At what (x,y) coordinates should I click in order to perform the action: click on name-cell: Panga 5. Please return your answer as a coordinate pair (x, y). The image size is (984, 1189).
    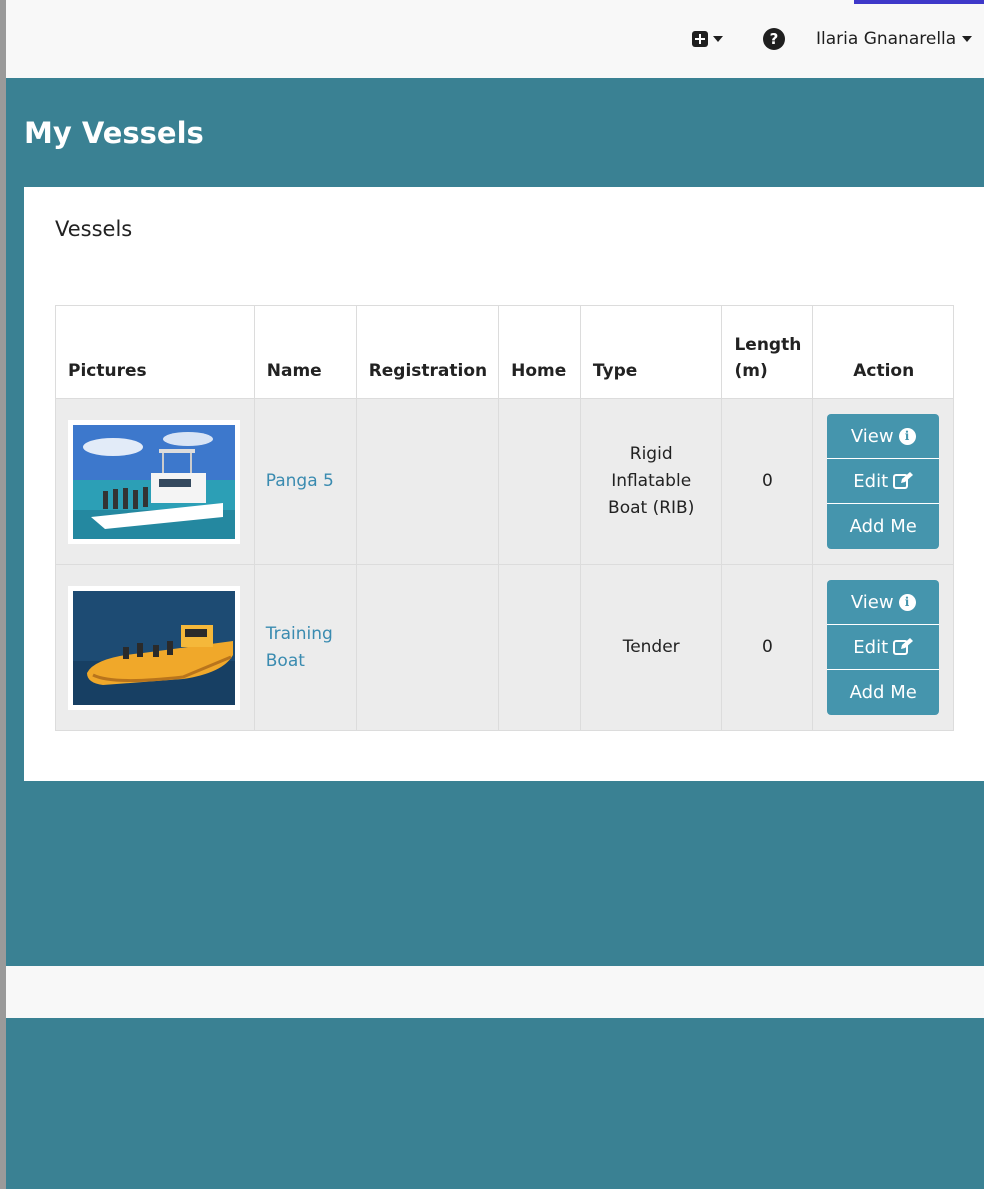
    Looking at the image, I should click on (305, 481).